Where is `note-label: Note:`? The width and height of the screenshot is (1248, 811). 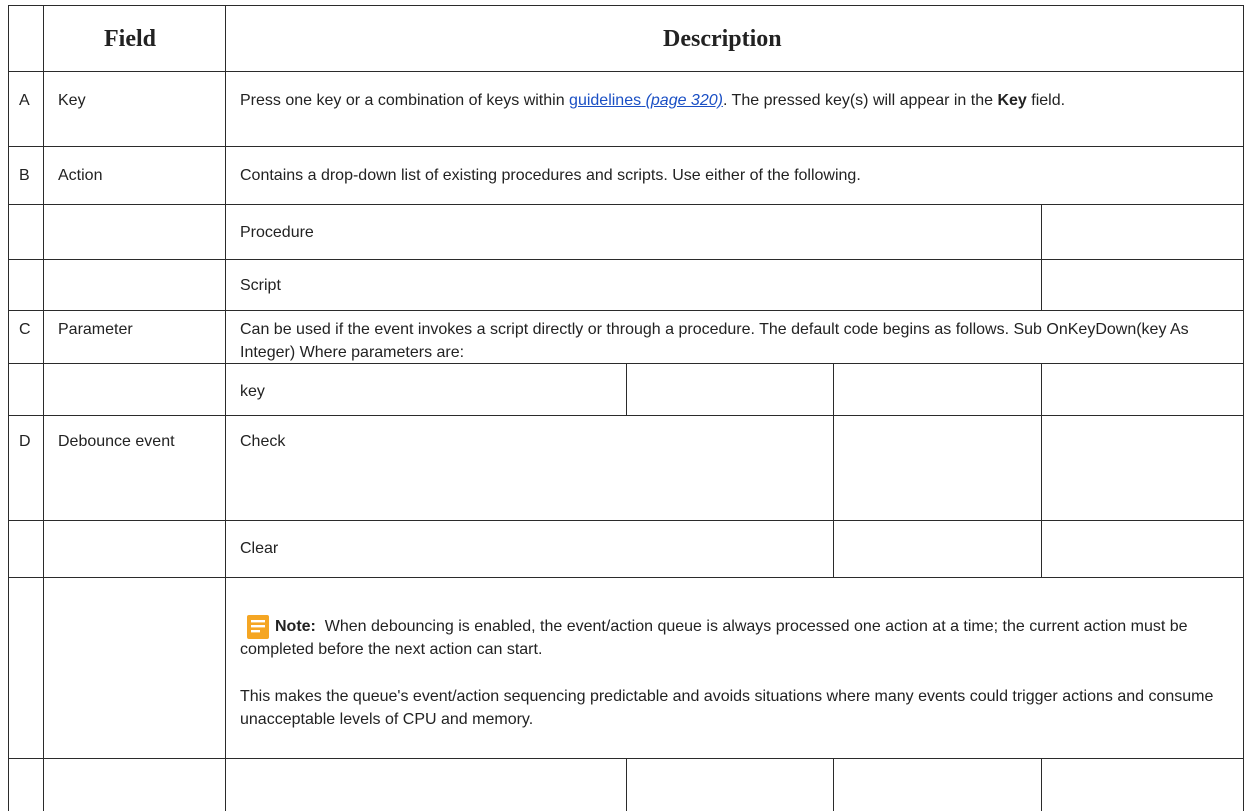 note-label: Note: is located at coordinates (295, 626).